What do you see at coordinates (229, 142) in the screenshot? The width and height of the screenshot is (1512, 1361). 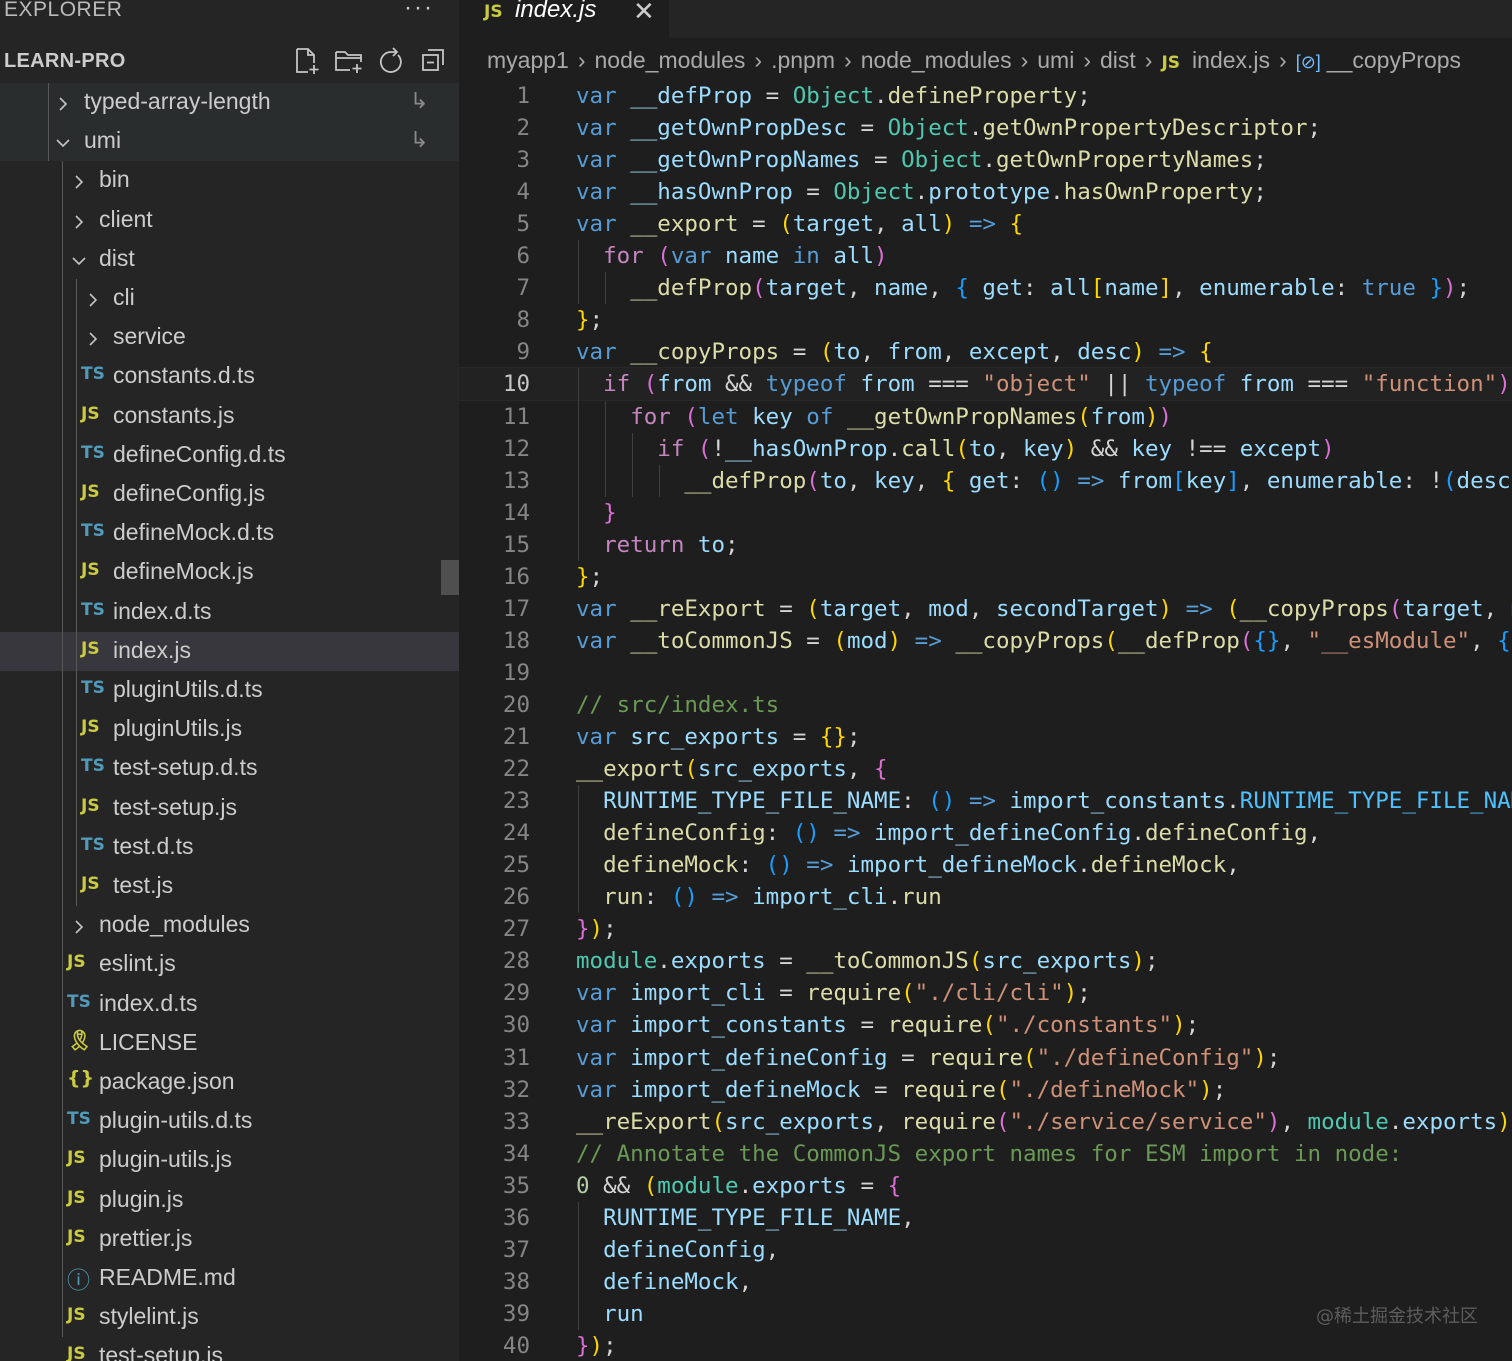 I see `folder-umi: umi ↳` at bounding box center [229, 142].